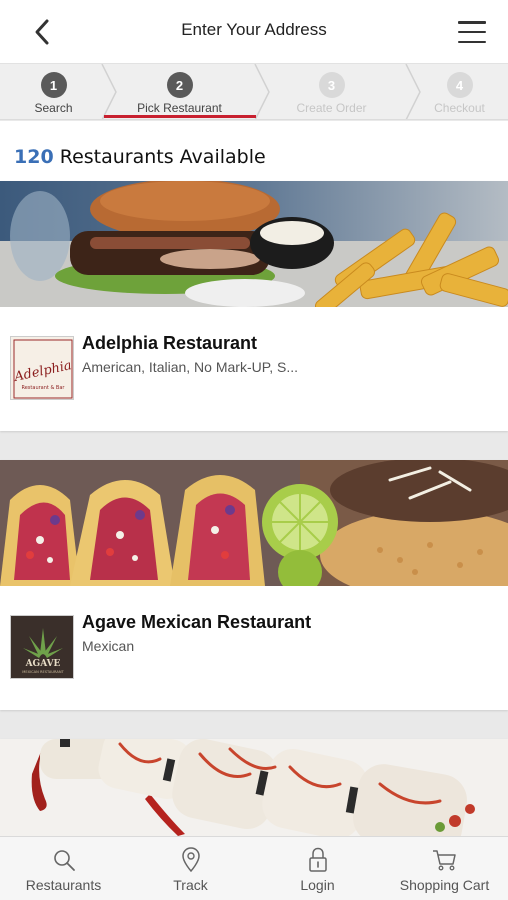  I want to click on logo-subtext: MEXICAN RESTAURANT, so click(43, 672).